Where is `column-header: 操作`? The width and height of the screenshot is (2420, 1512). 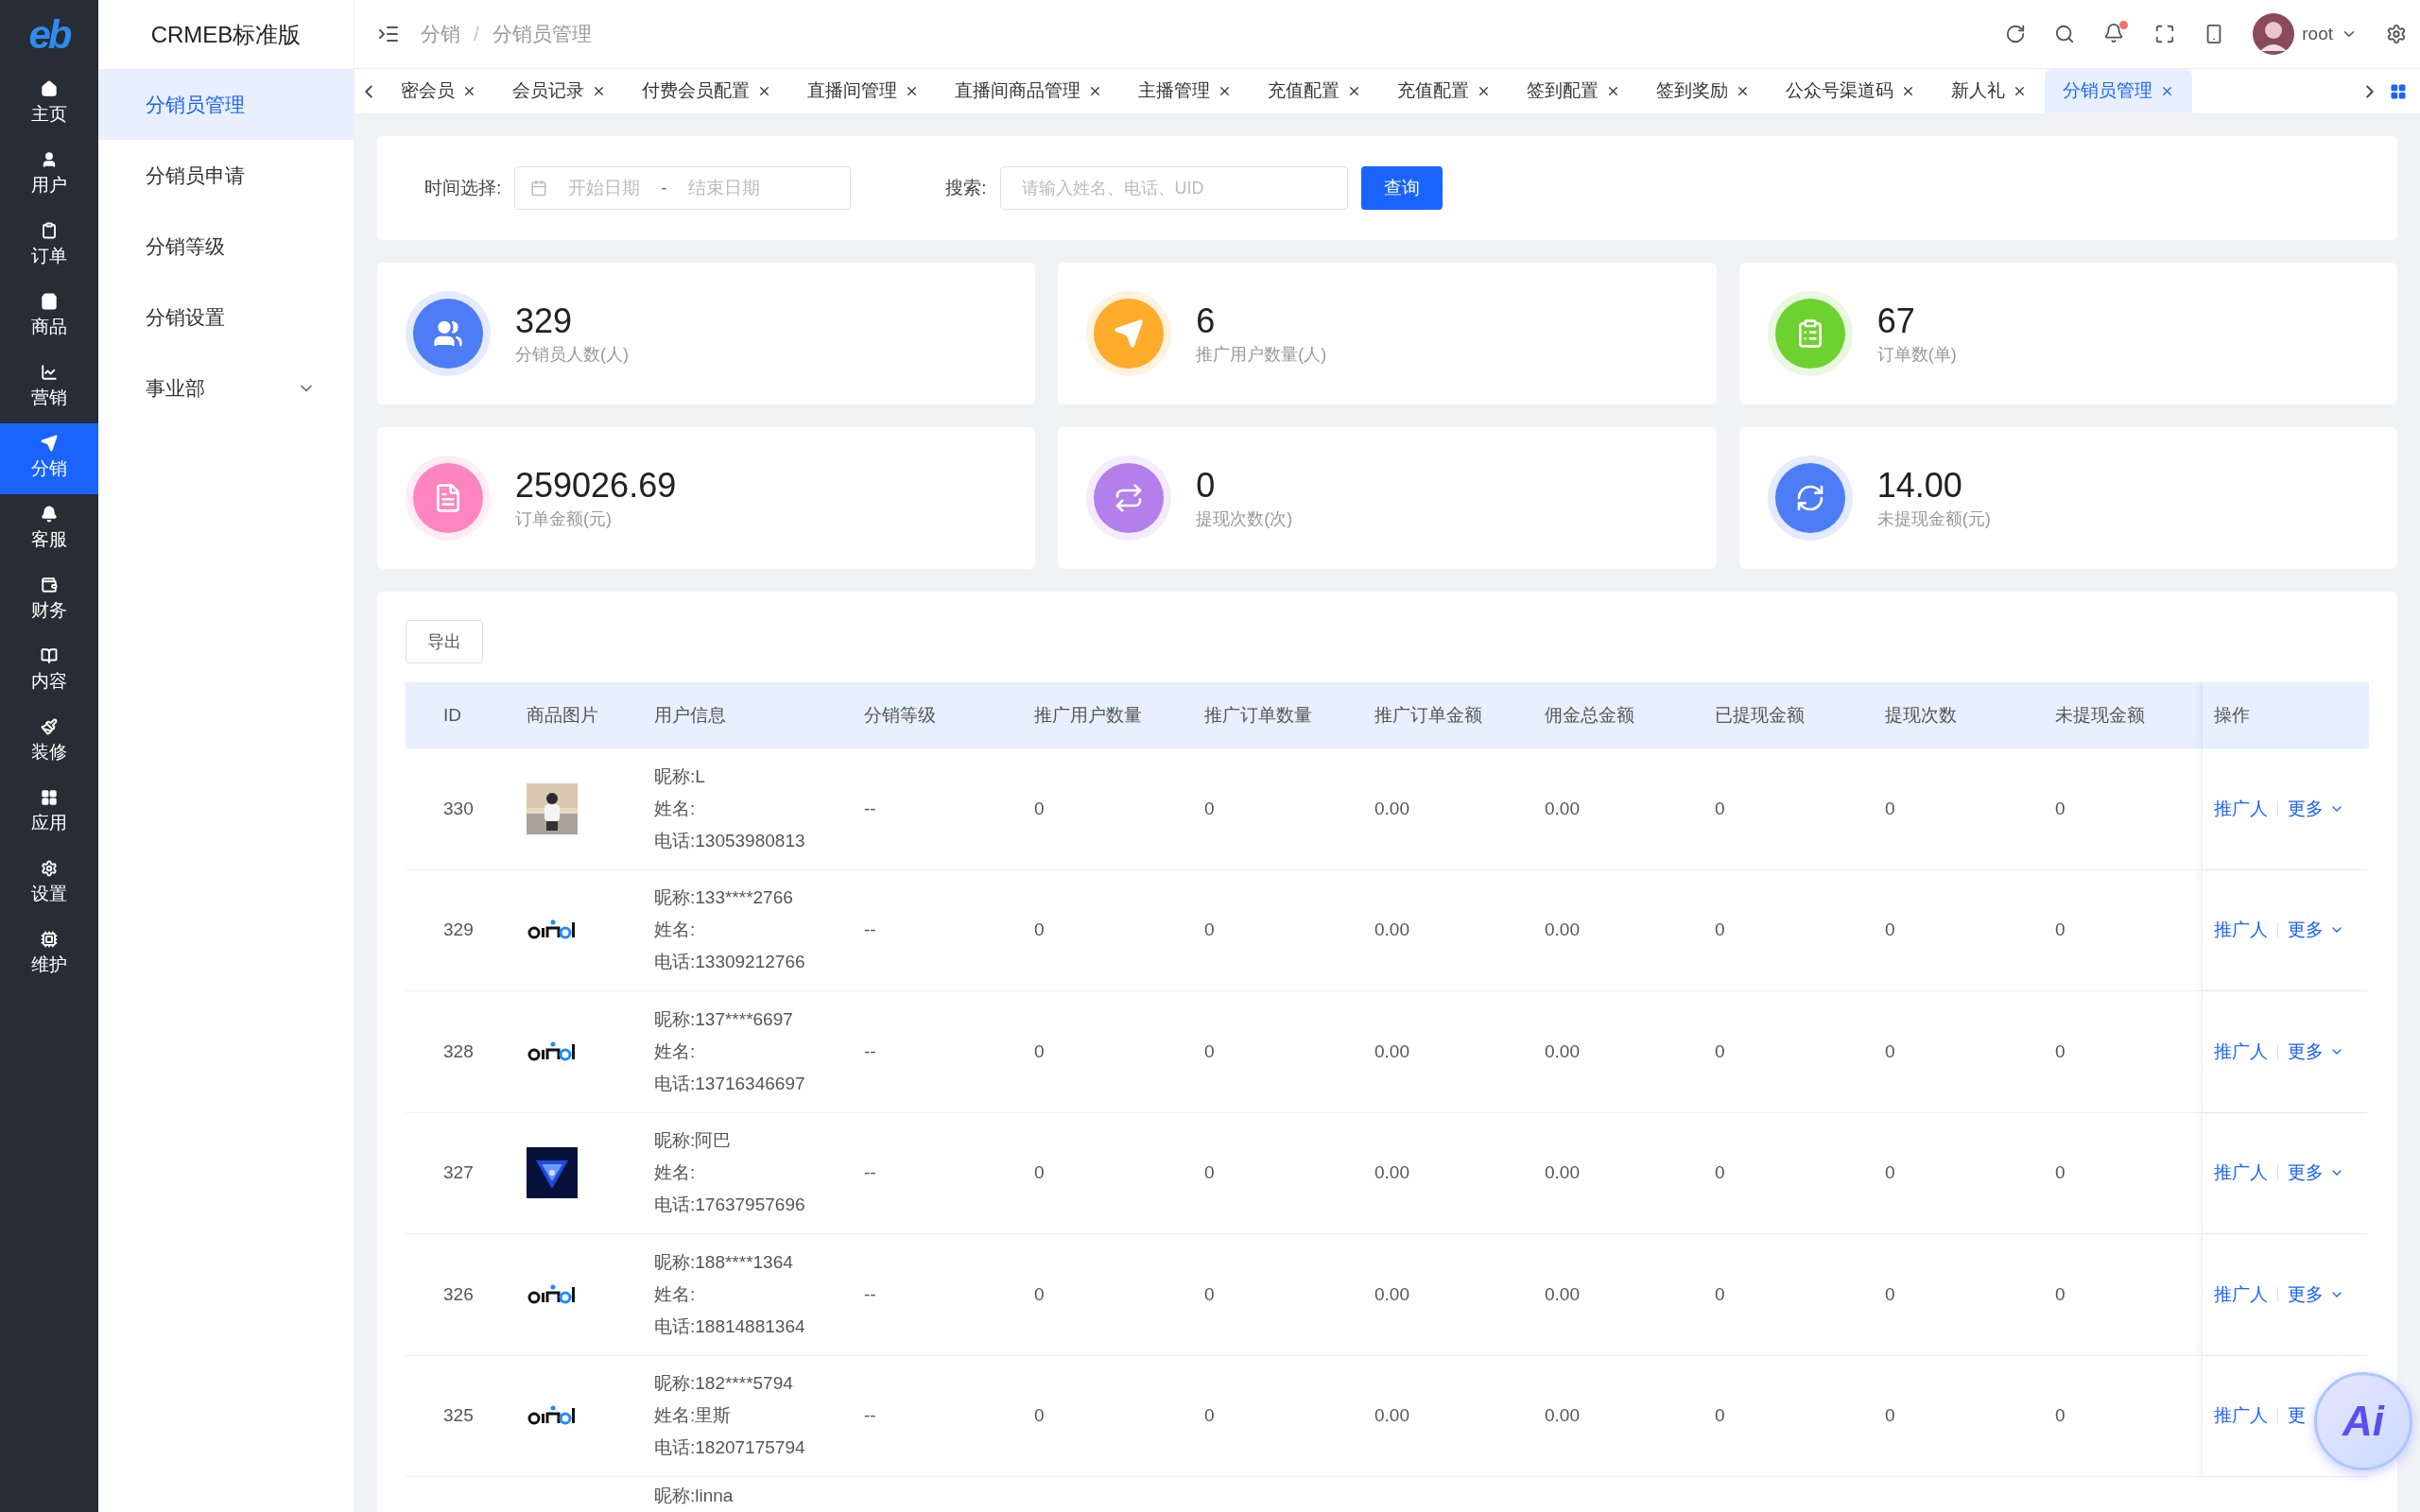
column-header: 操作 is located at coordinates (2232, 715).